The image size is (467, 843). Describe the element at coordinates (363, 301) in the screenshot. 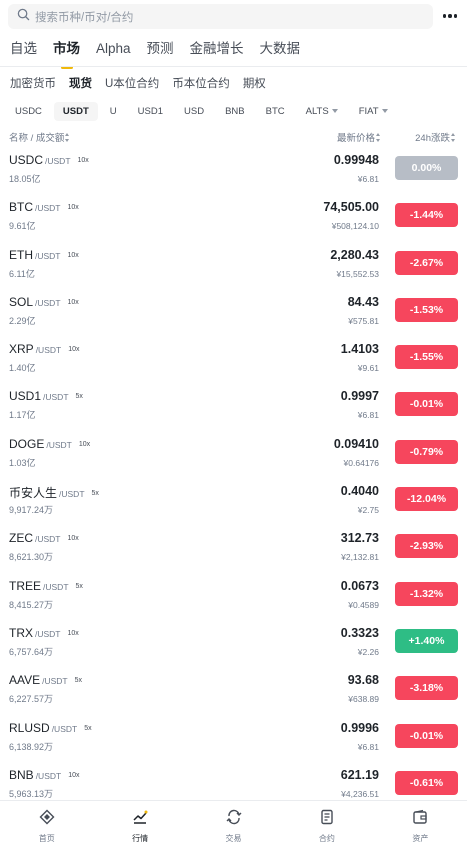

I see `last-price: 84.43` at that location.